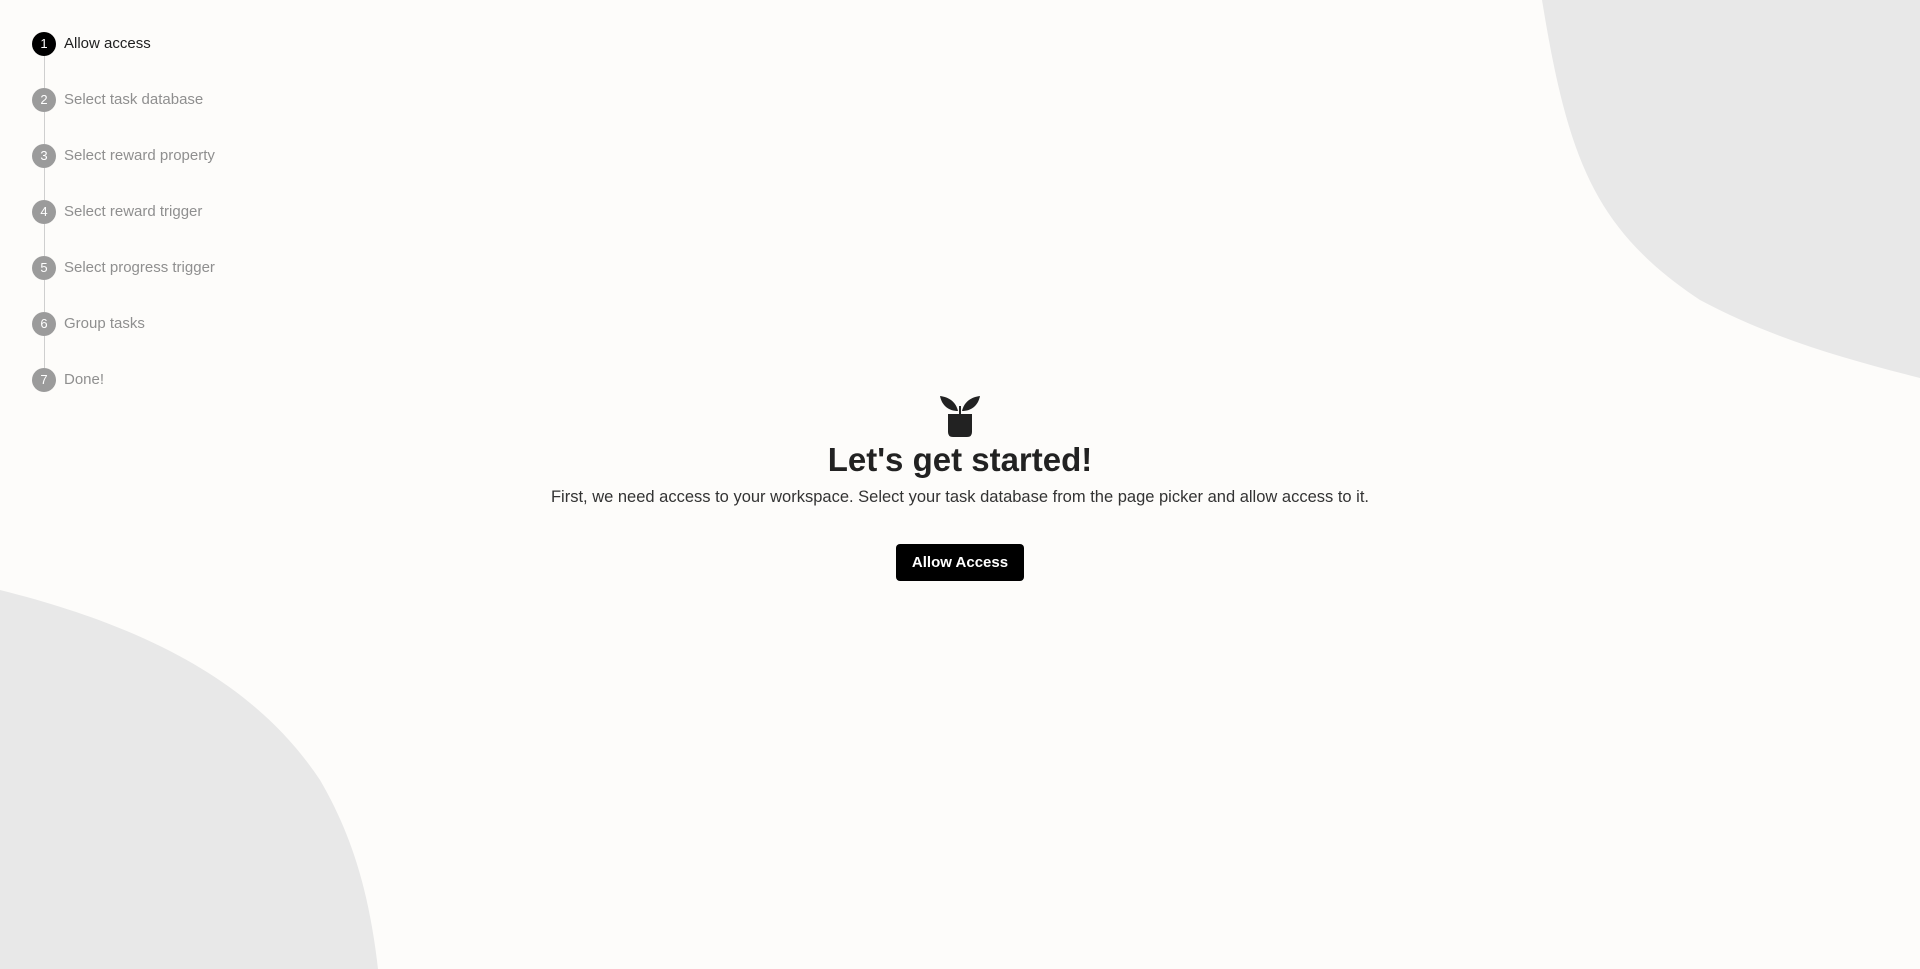 This screenshot has width=1920, height=969. Describe the element at coordinates (139, 267) in the screenshot. I see `step-label: Select progress trigger` at that location.